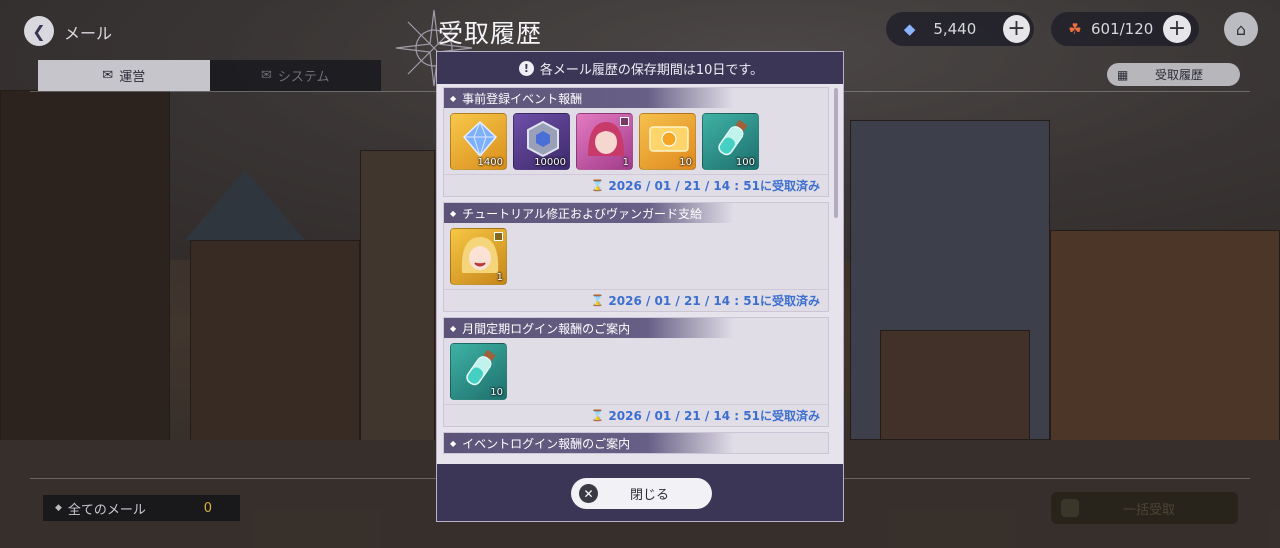 The height and width of the screenshot is (548, 1280). I want to click on entry-title: ◆ チュートリアル修正およびヴァンガード支給, so click(589, 213).